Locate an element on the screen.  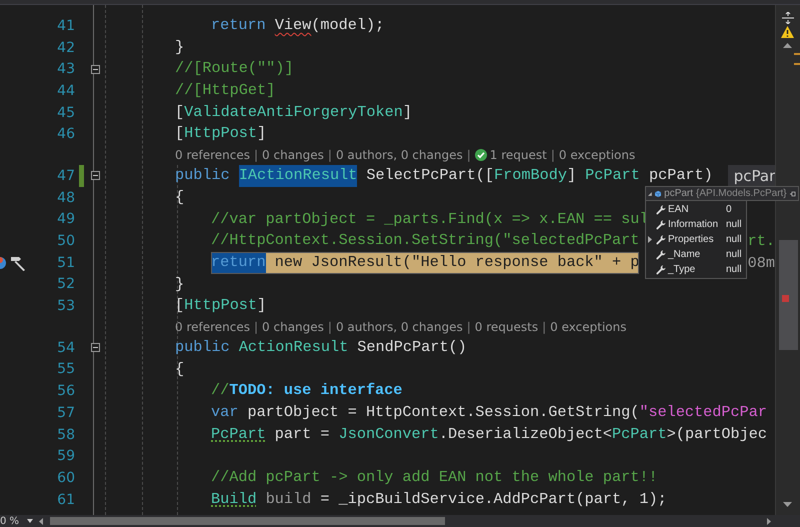
line-number: 50 is located at coordinates (65, 241).